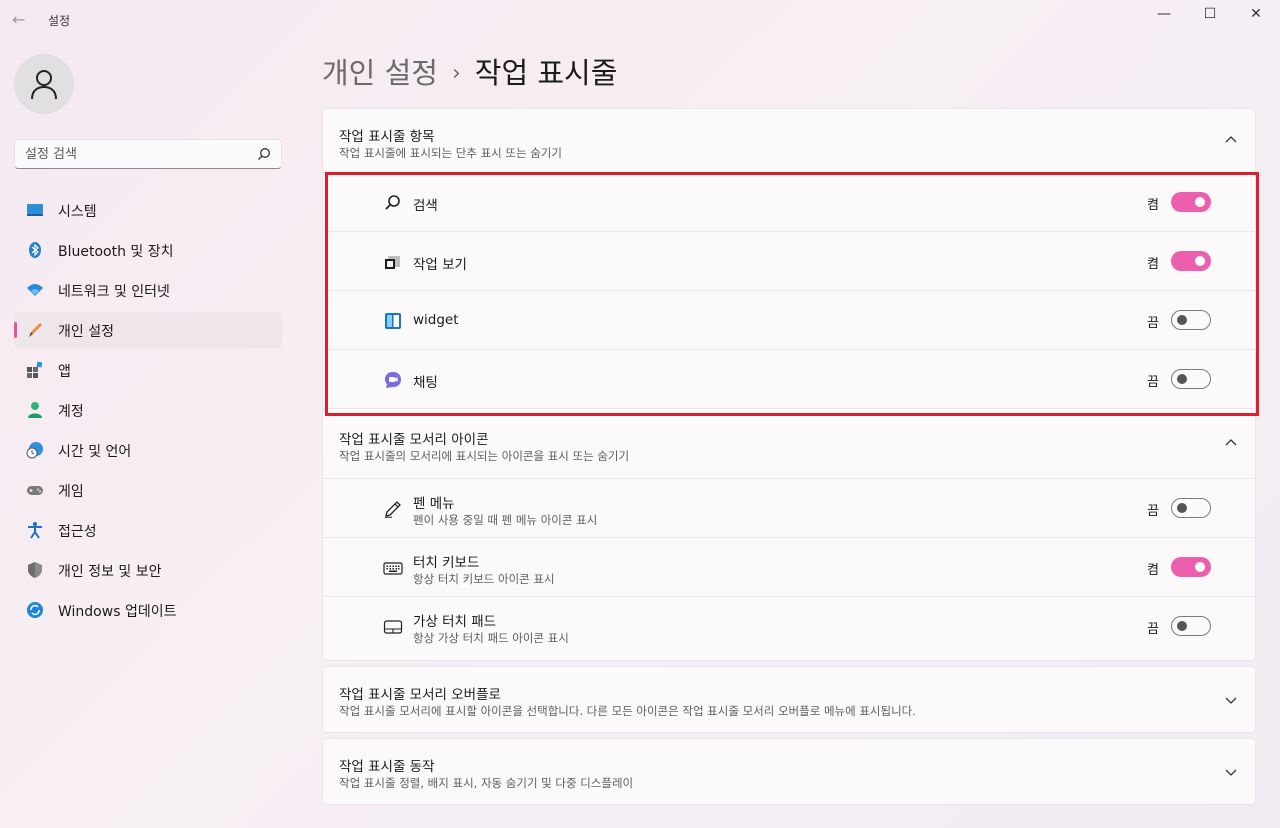 The image size is (1280, 828). What do you see at coordinates (116, 252) in the screenshot?
I see `sidebar-item-label: Bluetooth 및 장치` at bounding box center [116, 252].